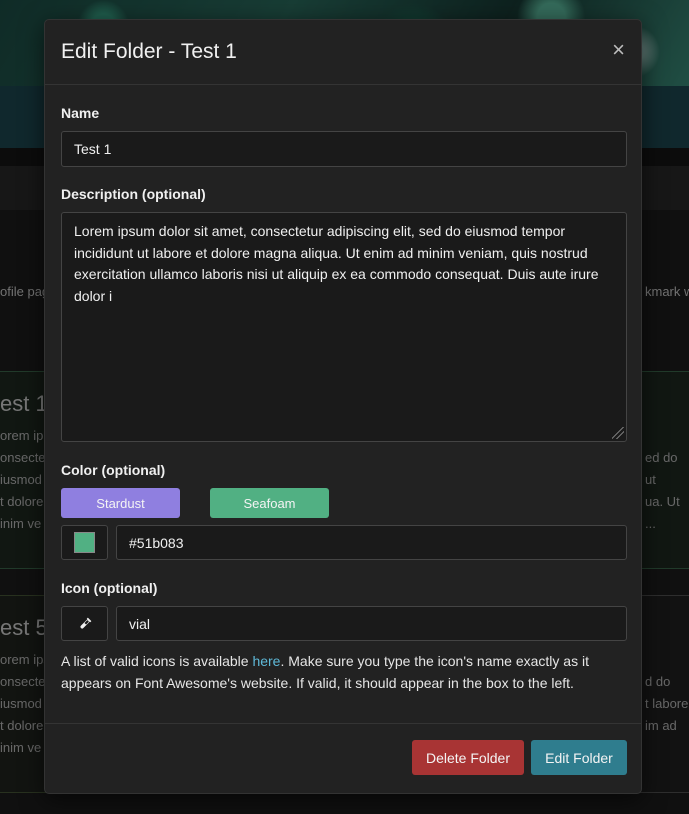 Image resolution: width=689 pixels, height=814 pixels. Describe the element at coordinates (344, 149) in the screenshot. I see `name-input: Test 1` at that location.